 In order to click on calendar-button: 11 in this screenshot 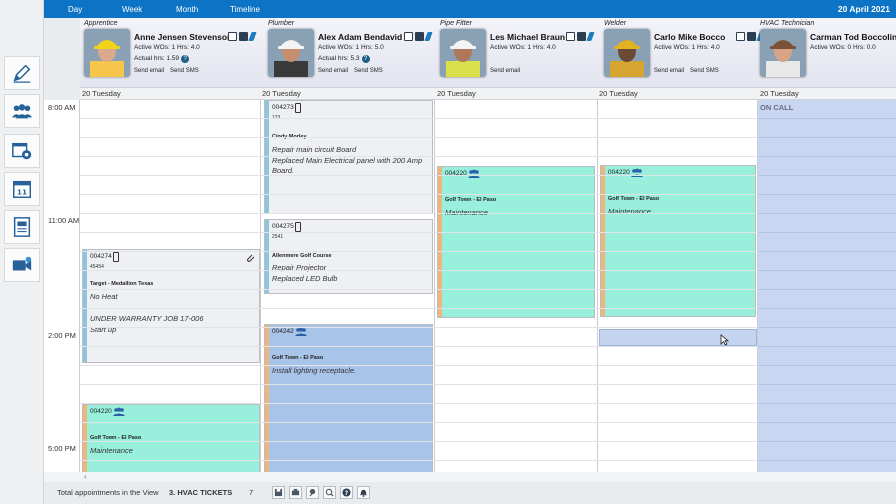, I will do `click(22, 189)`.